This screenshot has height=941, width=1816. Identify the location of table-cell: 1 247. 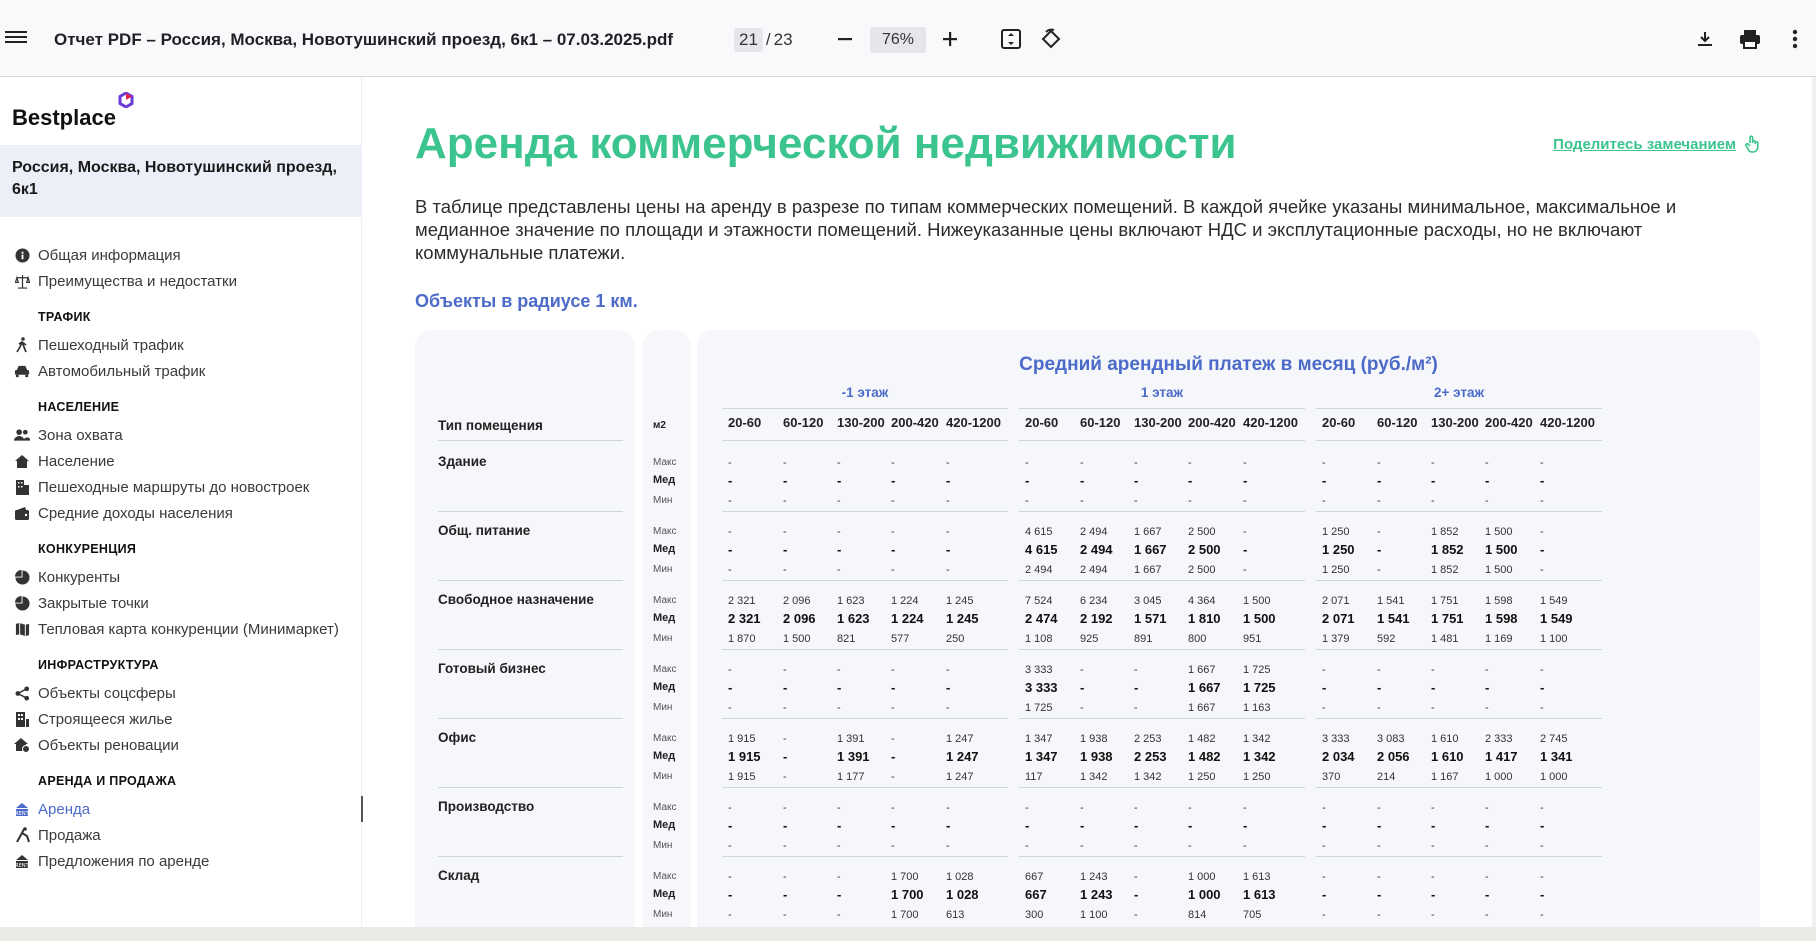
(962, 756).